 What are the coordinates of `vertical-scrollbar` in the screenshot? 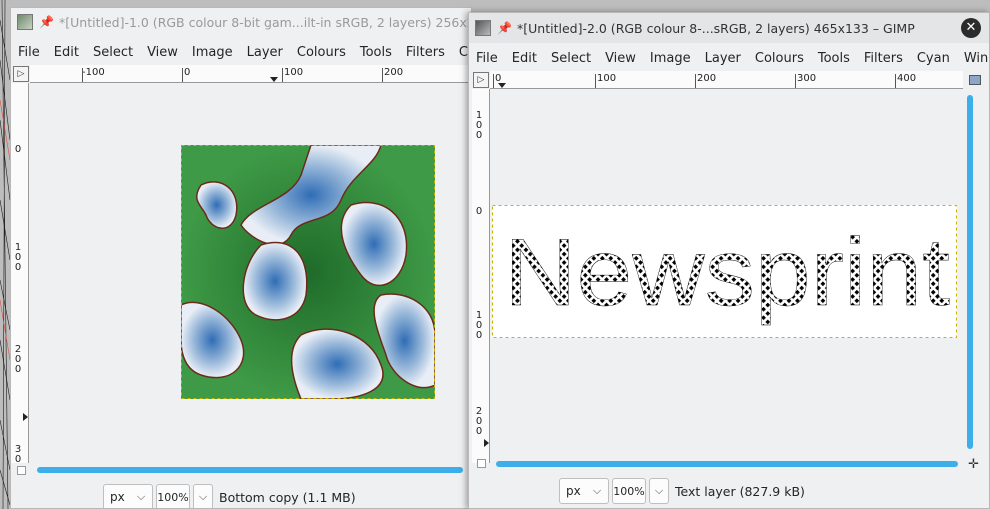 It's located at (970, 272).